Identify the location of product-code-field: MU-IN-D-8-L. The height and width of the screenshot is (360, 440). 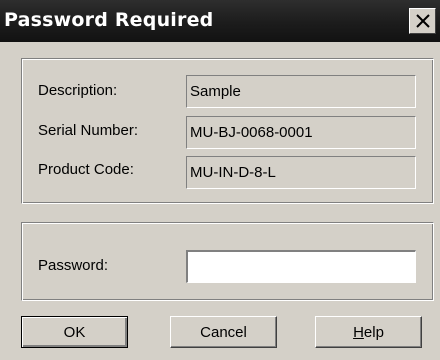
(301, 172).